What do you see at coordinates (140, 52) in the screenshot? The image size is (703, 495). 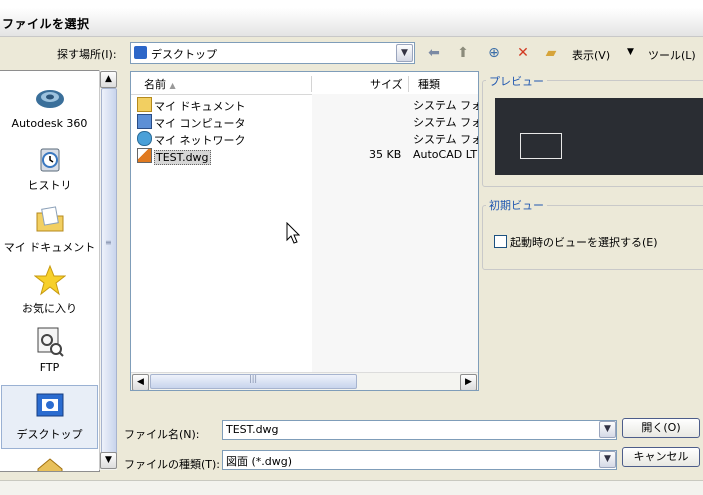 I see `desktop-small-icon` at bounding box center [140, 52].